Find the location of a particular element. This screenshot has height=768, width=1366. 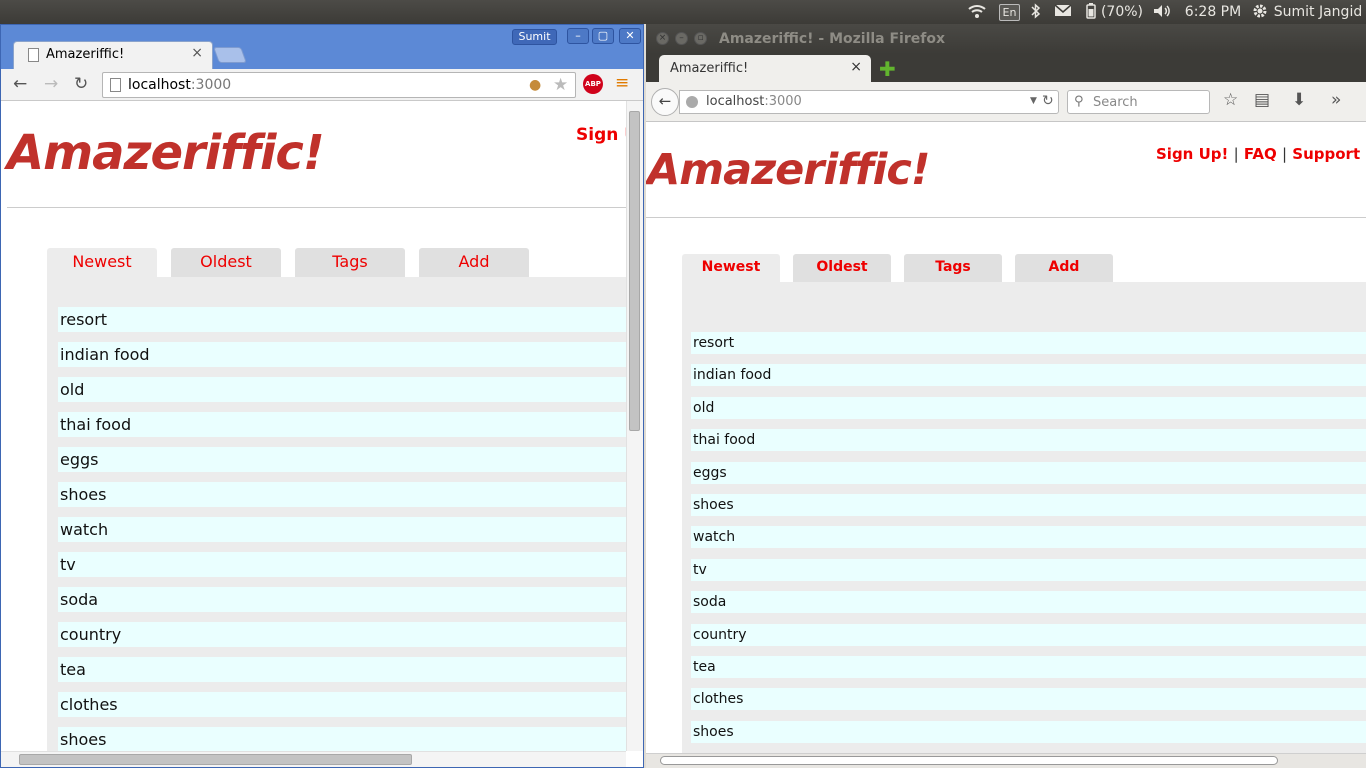

wifi-icon is located at coordinates (977, 12).